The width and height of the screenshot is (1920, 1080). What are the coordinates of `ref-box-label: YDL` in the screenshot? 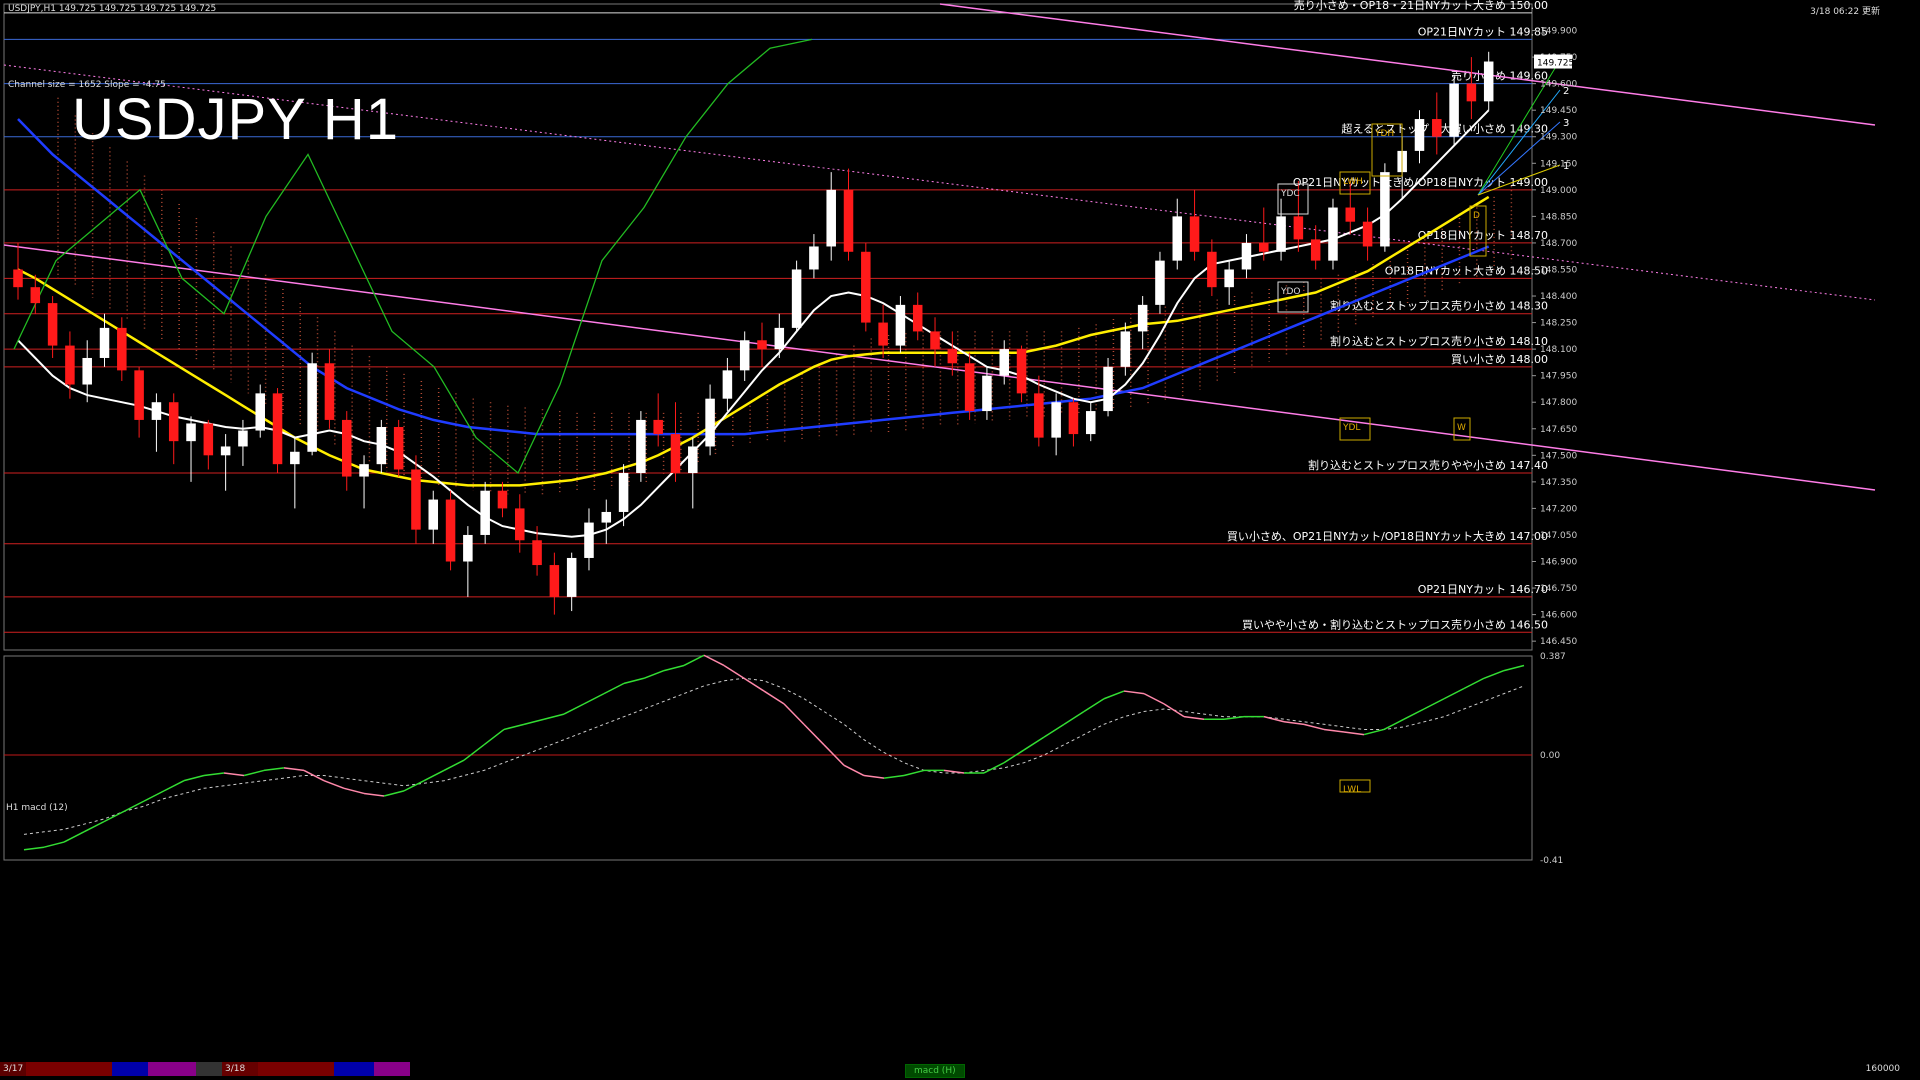 It's located at (1351, 428).